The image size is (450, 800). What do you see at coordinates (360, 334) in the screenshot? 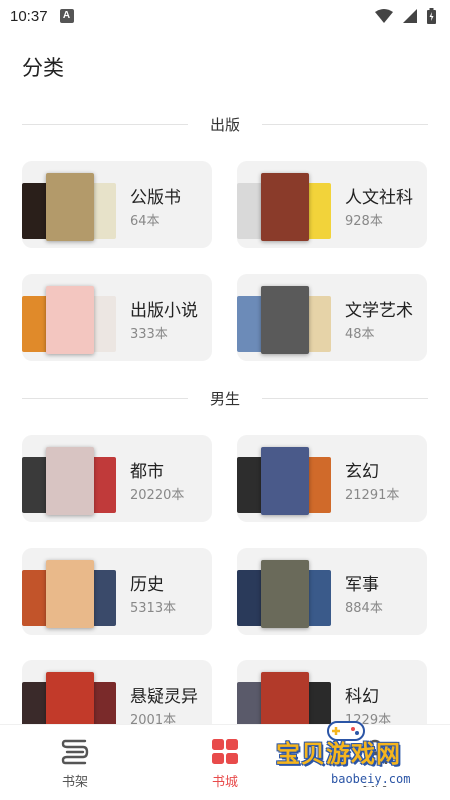
I see `category-count: 48本` at bounding box center [360, 334].